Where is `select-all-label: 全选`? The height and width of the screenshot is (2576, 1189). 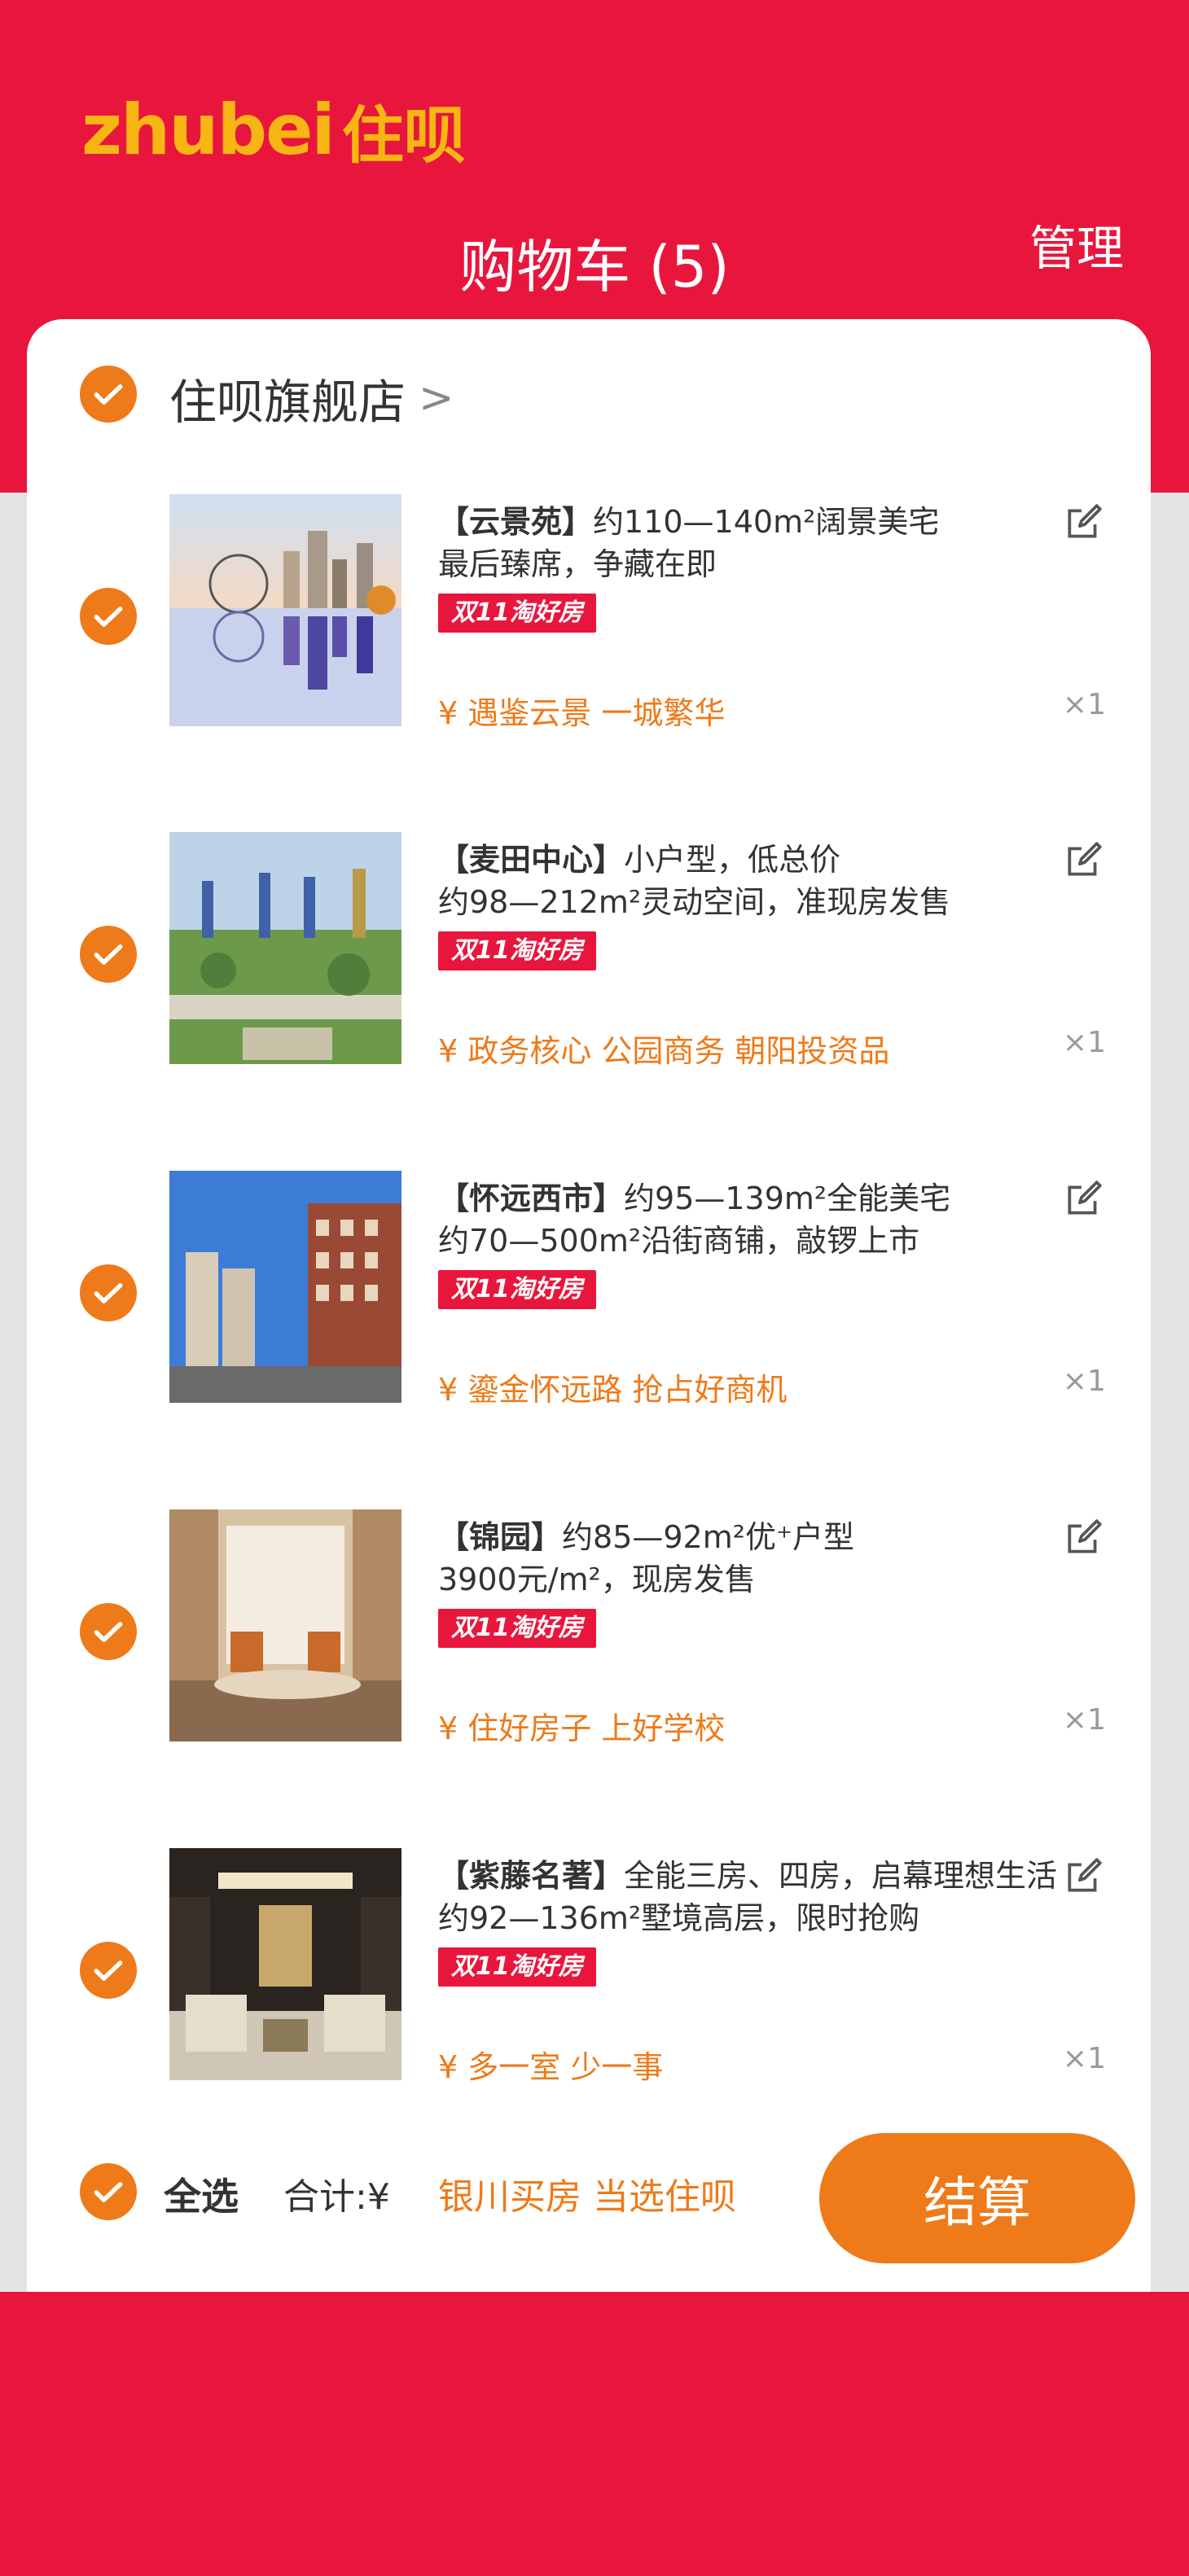
select-all-label: 全选 is located at coordinates (202, 2194).